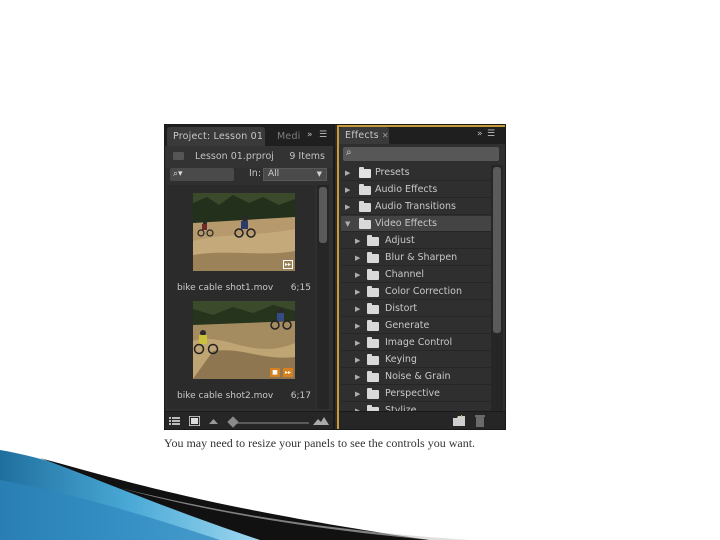 This screenshot has height=540, width=720. I want to click on effects-item-perspective: ▶ Perspective, so click(416, 394).